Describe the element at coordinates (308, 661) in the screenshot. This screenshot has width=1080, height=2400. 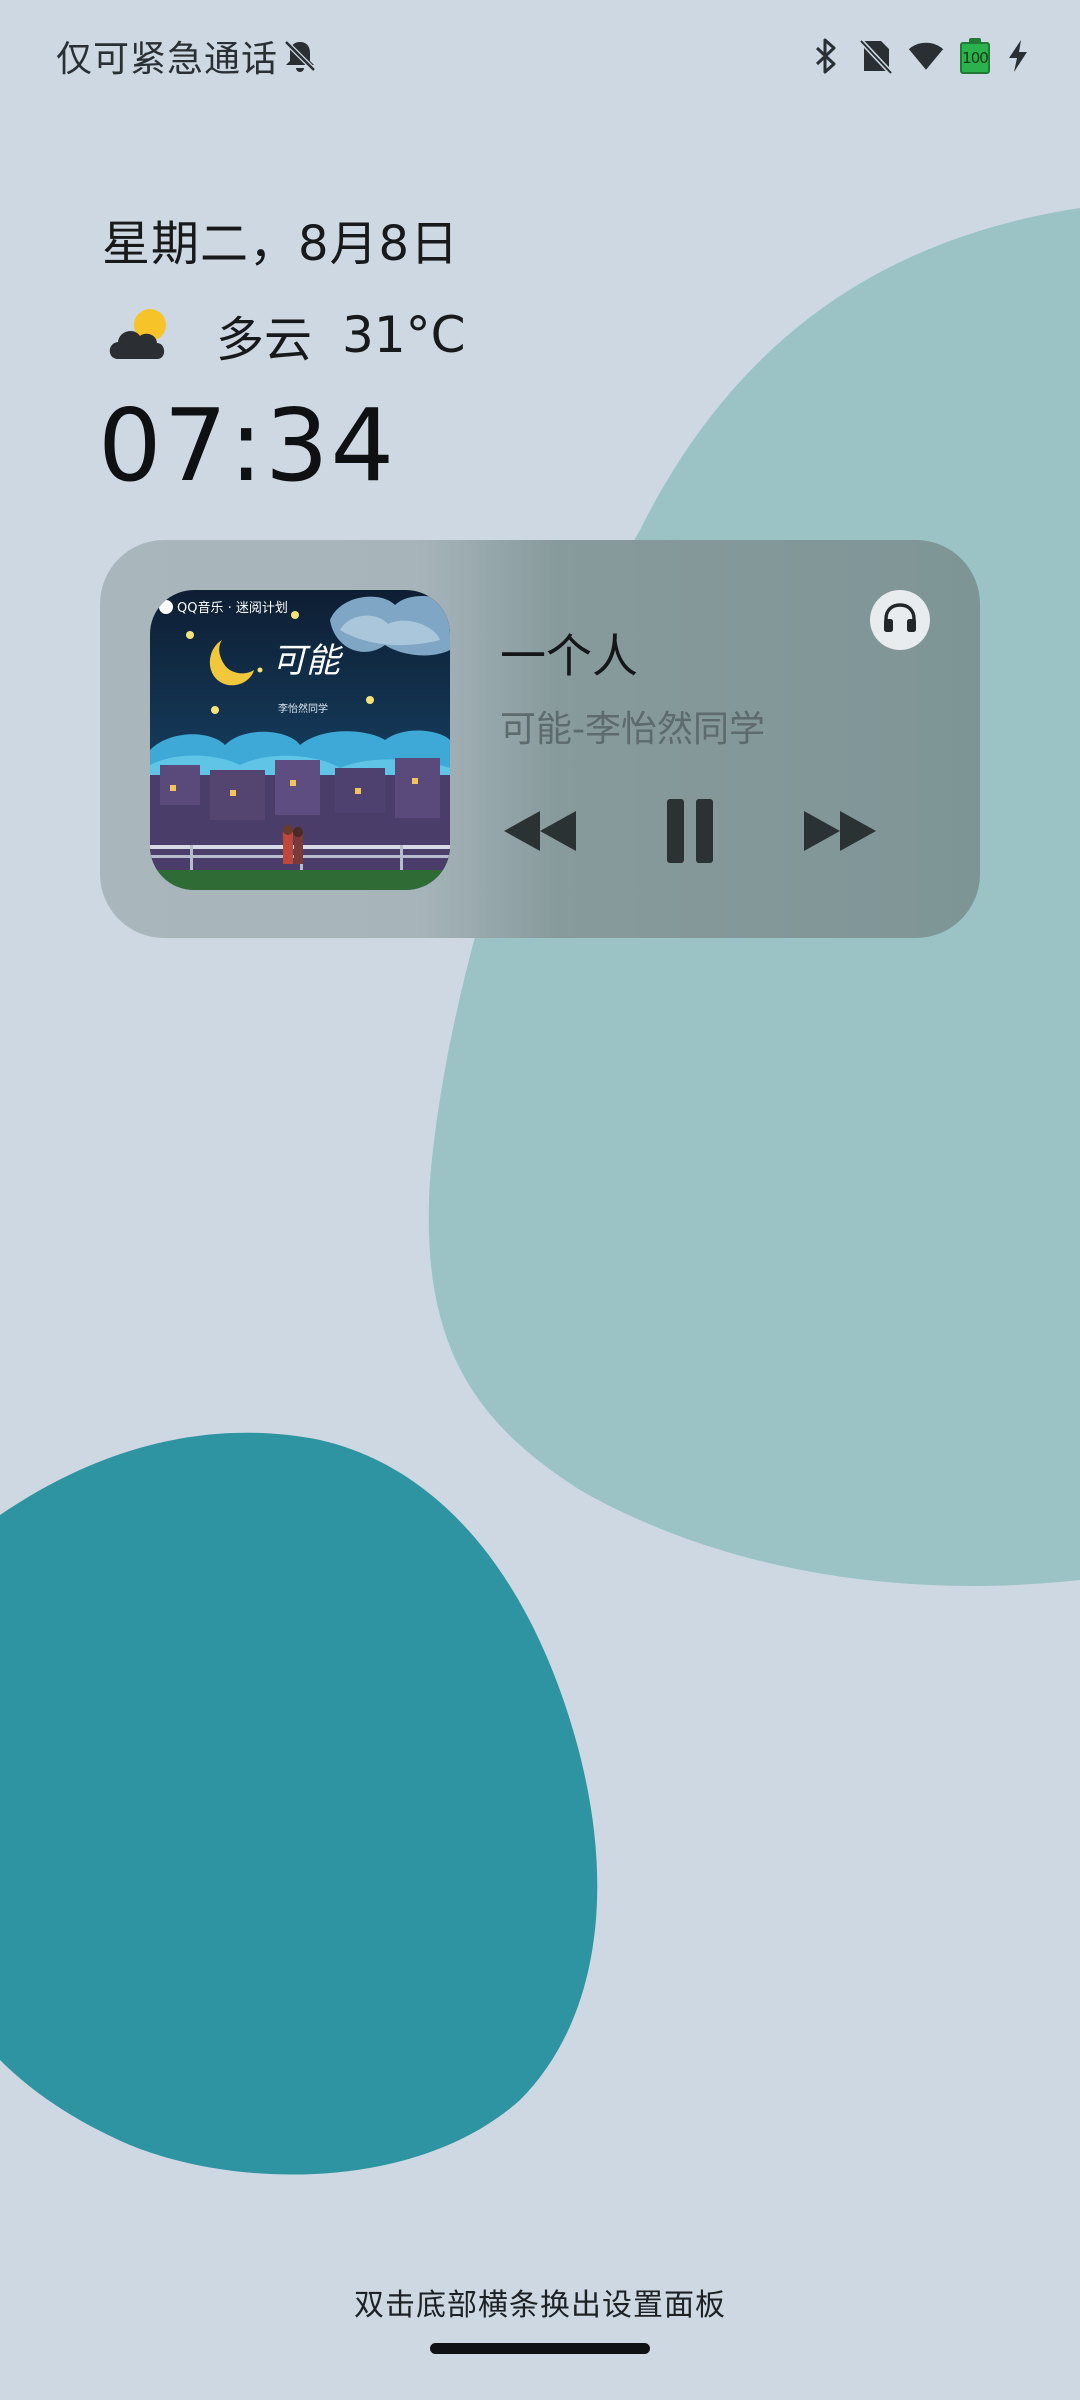
I see `album-calligraphy: 可能` at that location.